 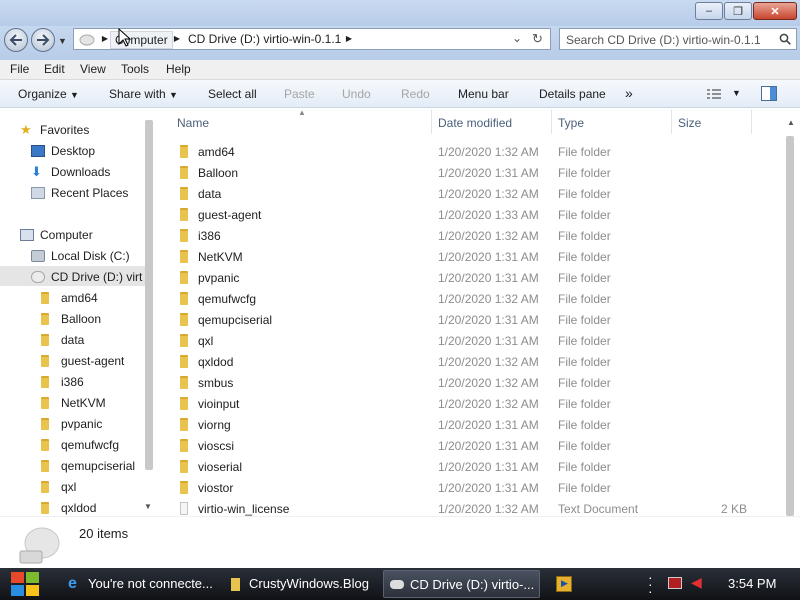 What do you see at coordinates (470, 361) in the screenshot?
I see `file-row: qxldod 1/20/2020 1:32 AM File folder` at bounding box center [470, 361].